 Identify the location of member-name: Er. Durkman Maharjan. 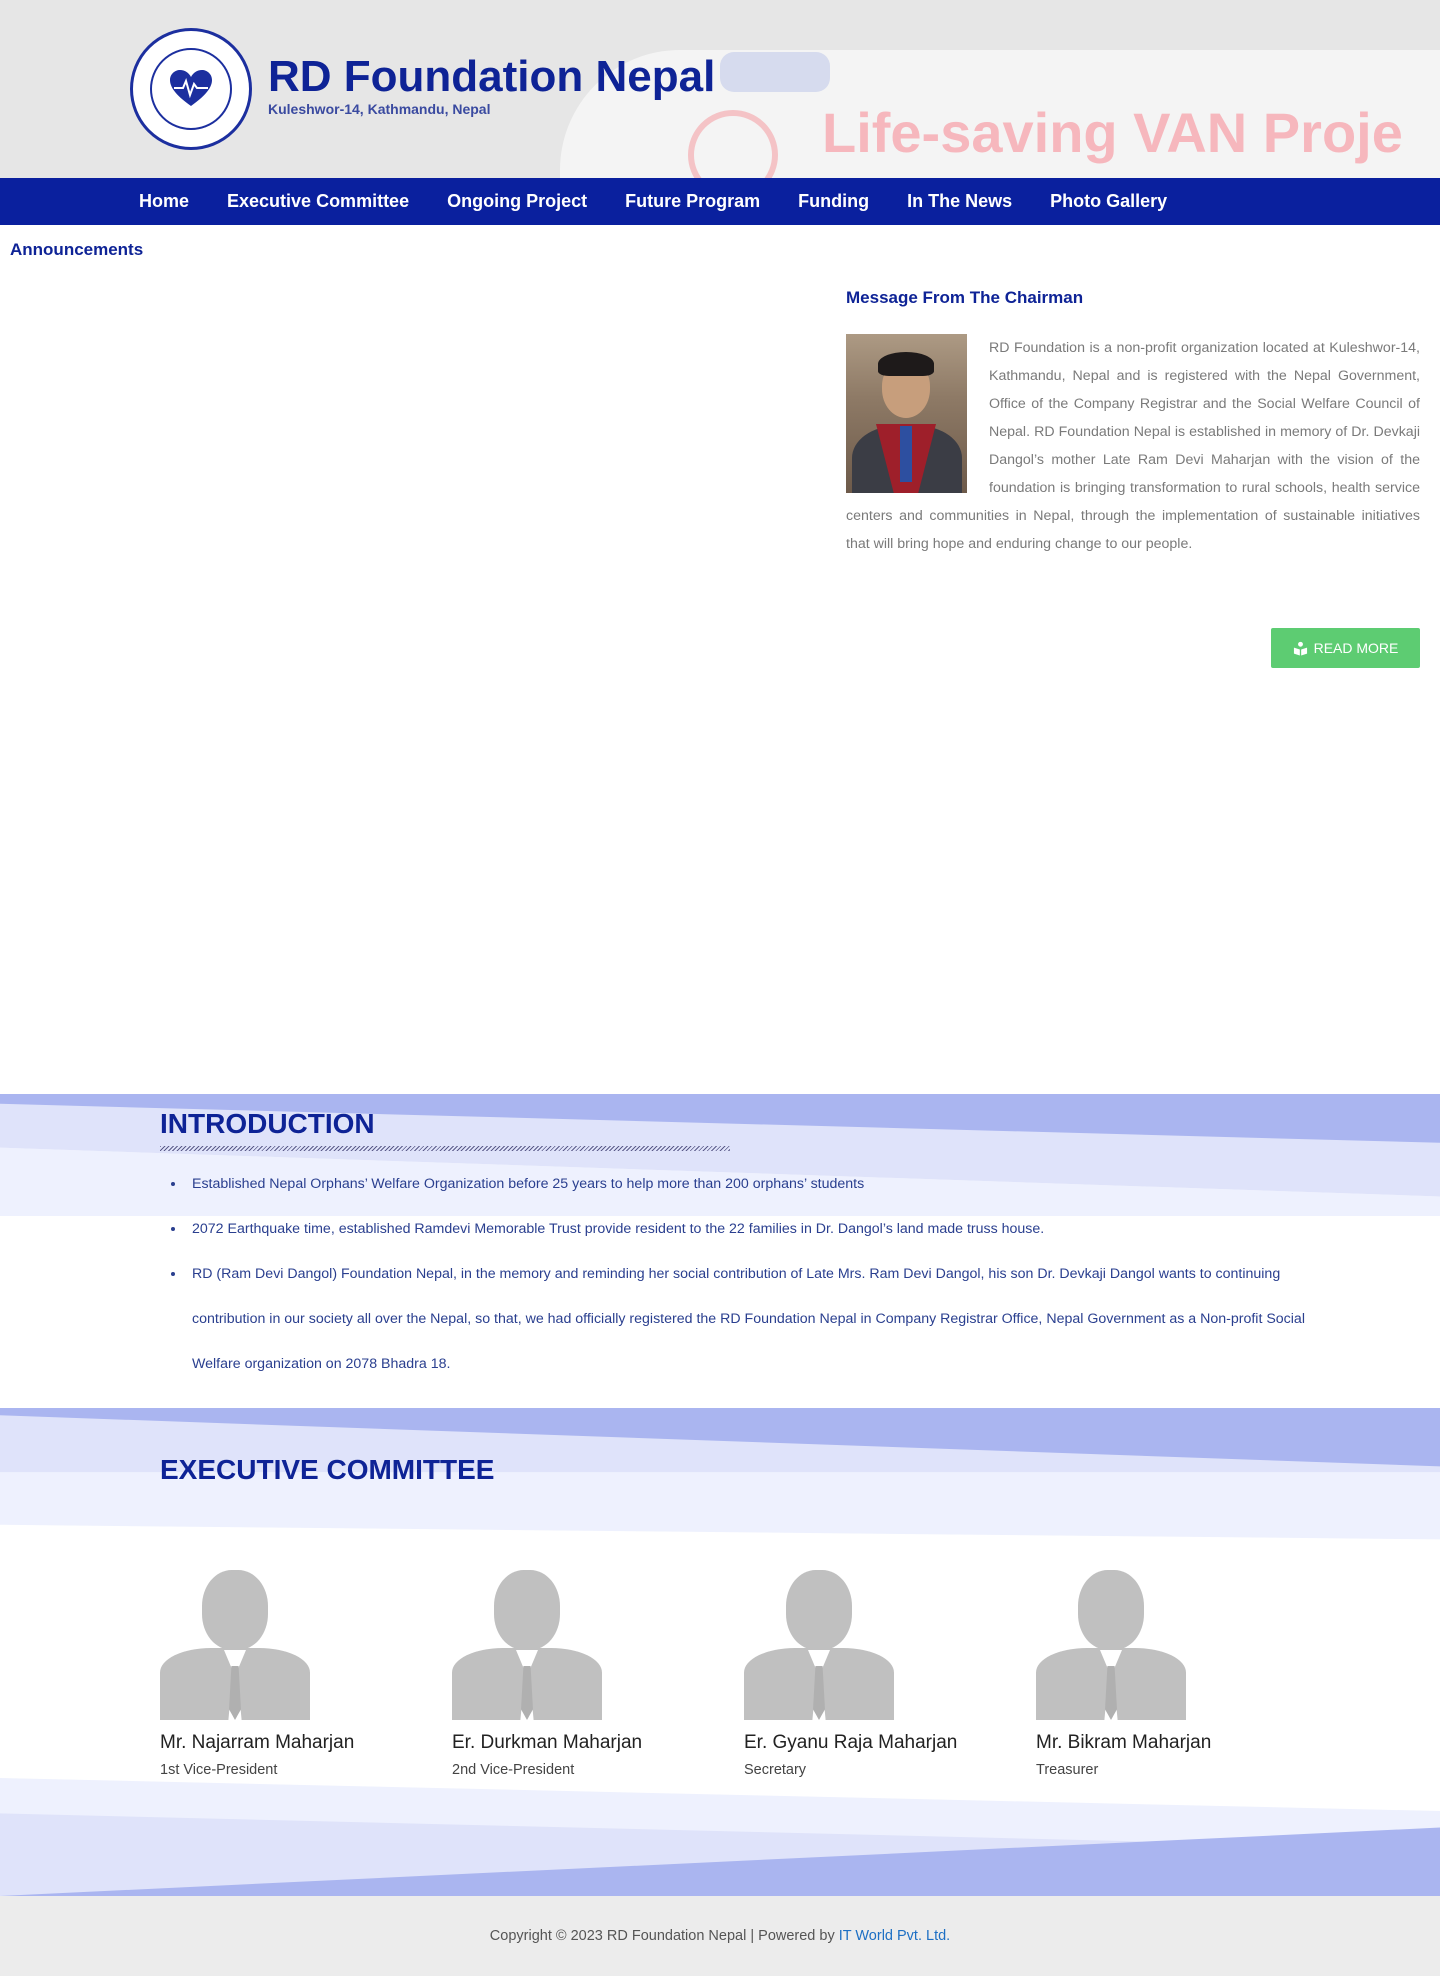
(547, 1742).